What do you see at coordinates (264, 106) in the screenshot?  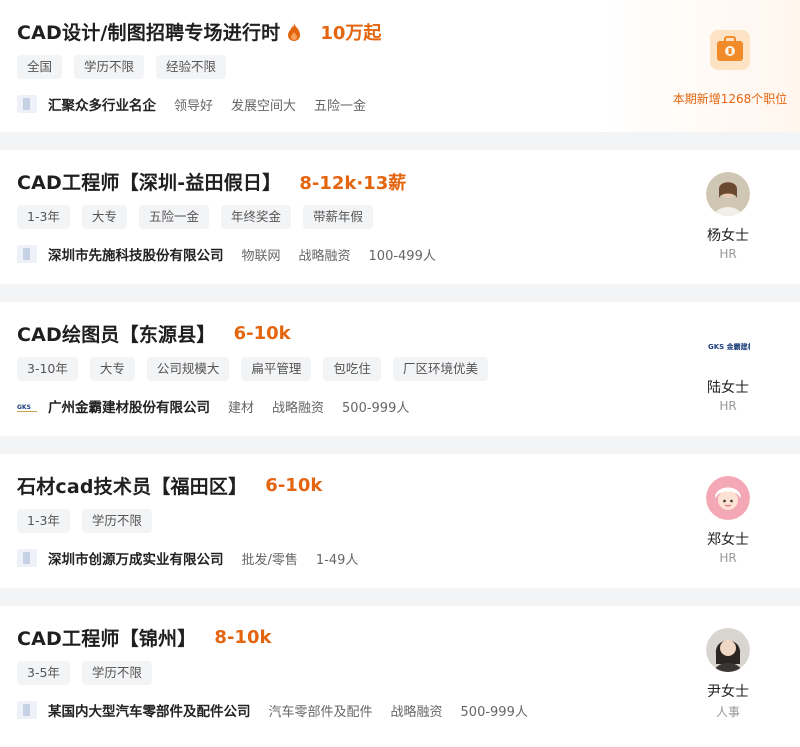 I see `company-meta: 发展空间大` at bounding box center [264, 106].